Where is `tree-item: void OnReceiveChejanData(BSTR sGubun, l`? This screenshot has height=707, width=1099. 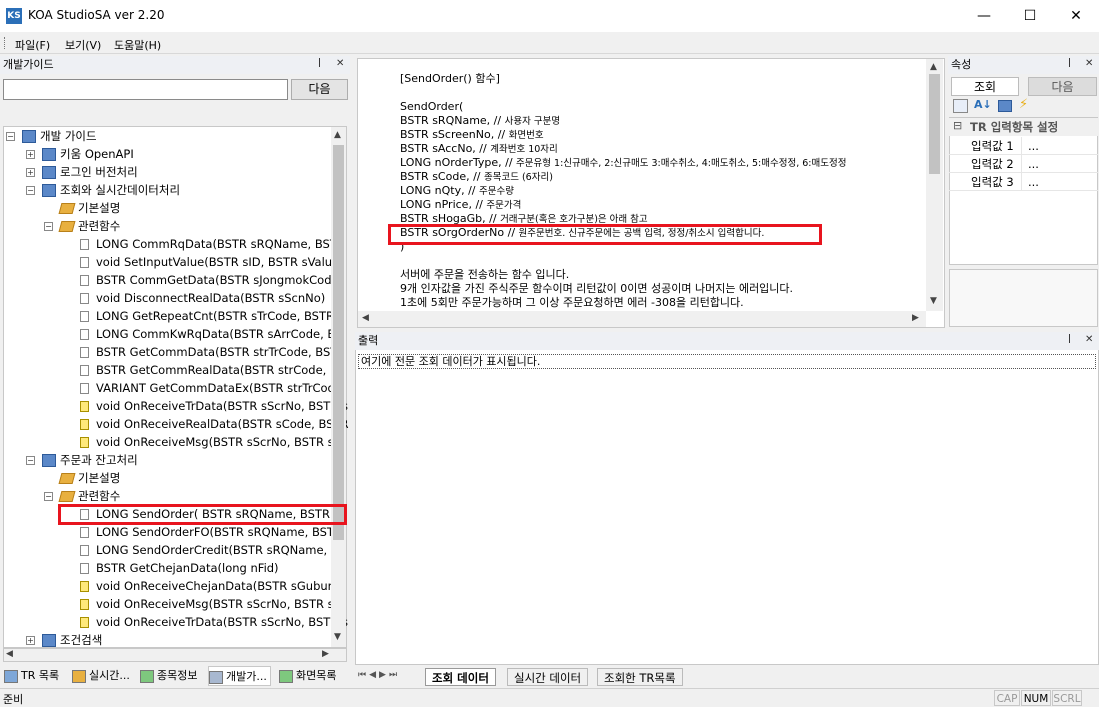 tree-item: void OnReceiveChejanData(BSTR sGubun, l is located at coordinates (212, 586).